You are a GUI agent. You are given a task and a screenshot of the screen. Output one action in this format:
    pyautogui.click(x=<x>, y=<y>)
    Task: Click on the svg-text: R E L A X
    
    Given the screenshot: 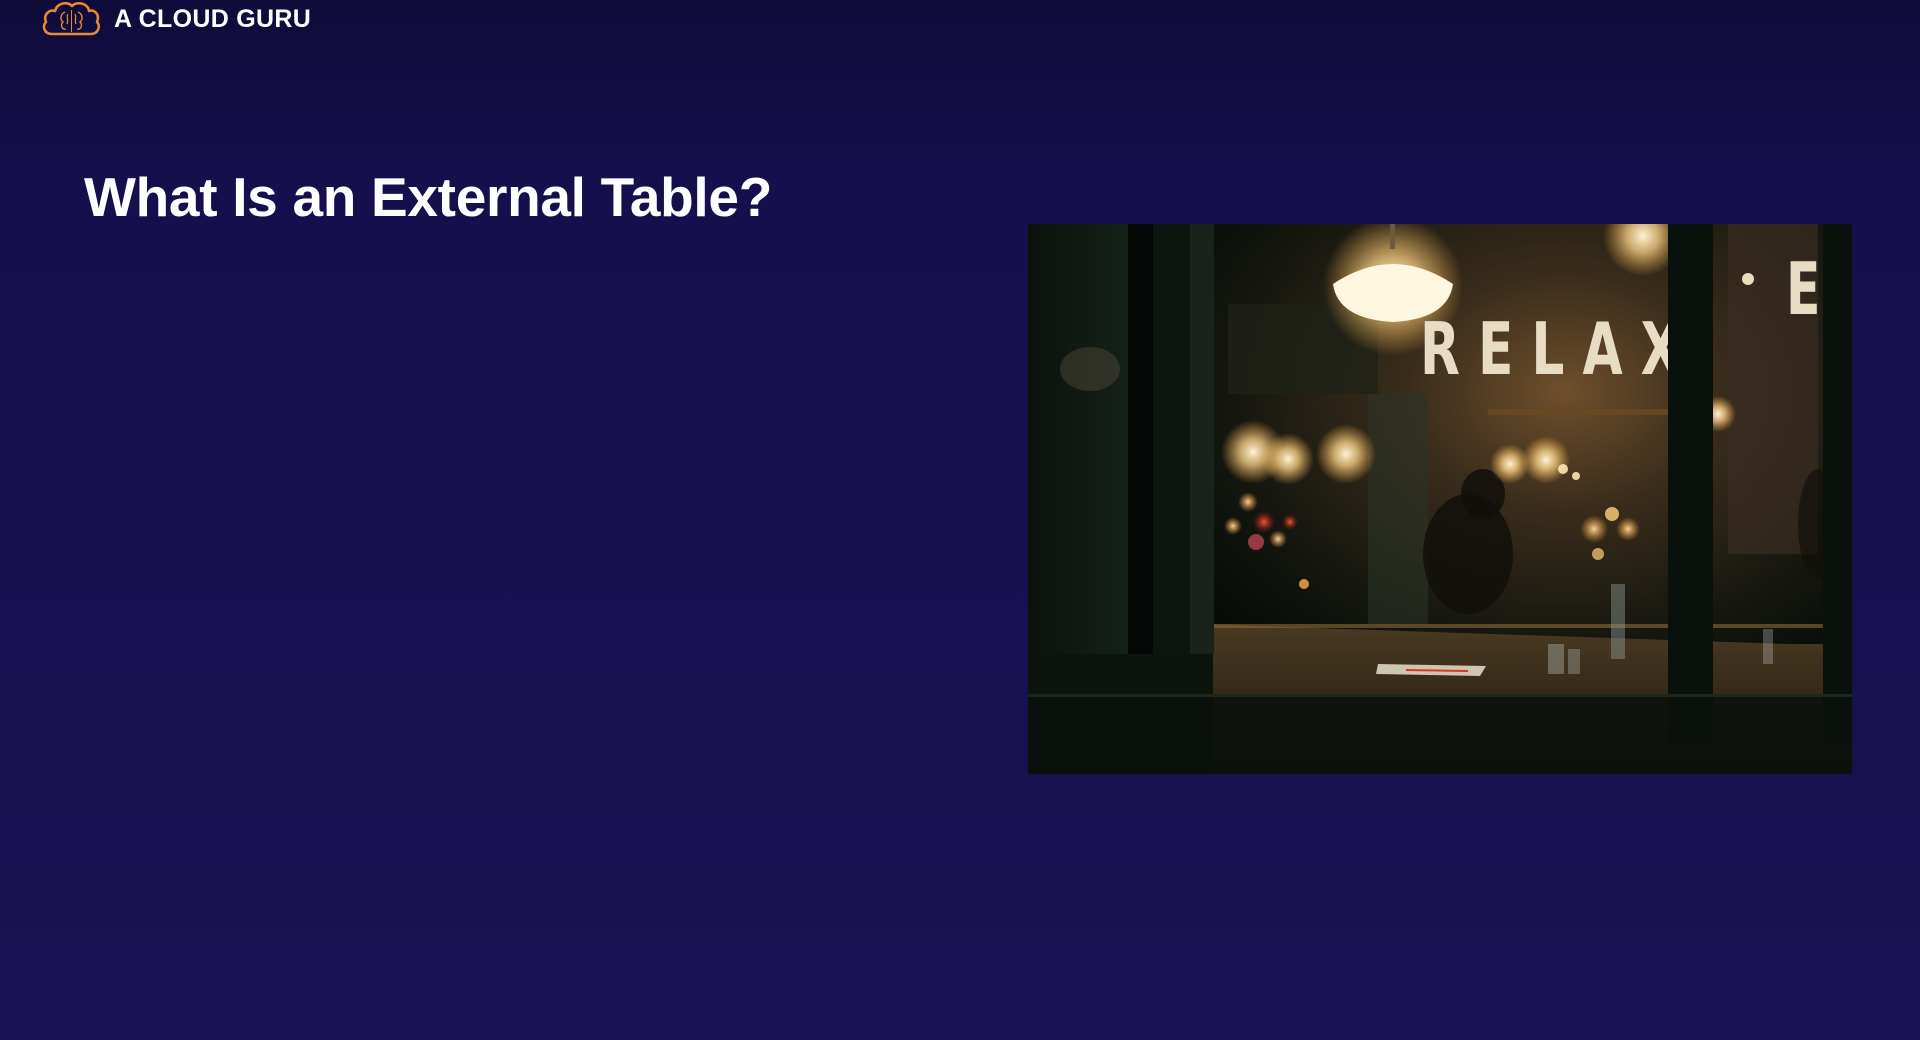 What is the action you would take?
    pyautogui.click(x=1550, y=349)
    